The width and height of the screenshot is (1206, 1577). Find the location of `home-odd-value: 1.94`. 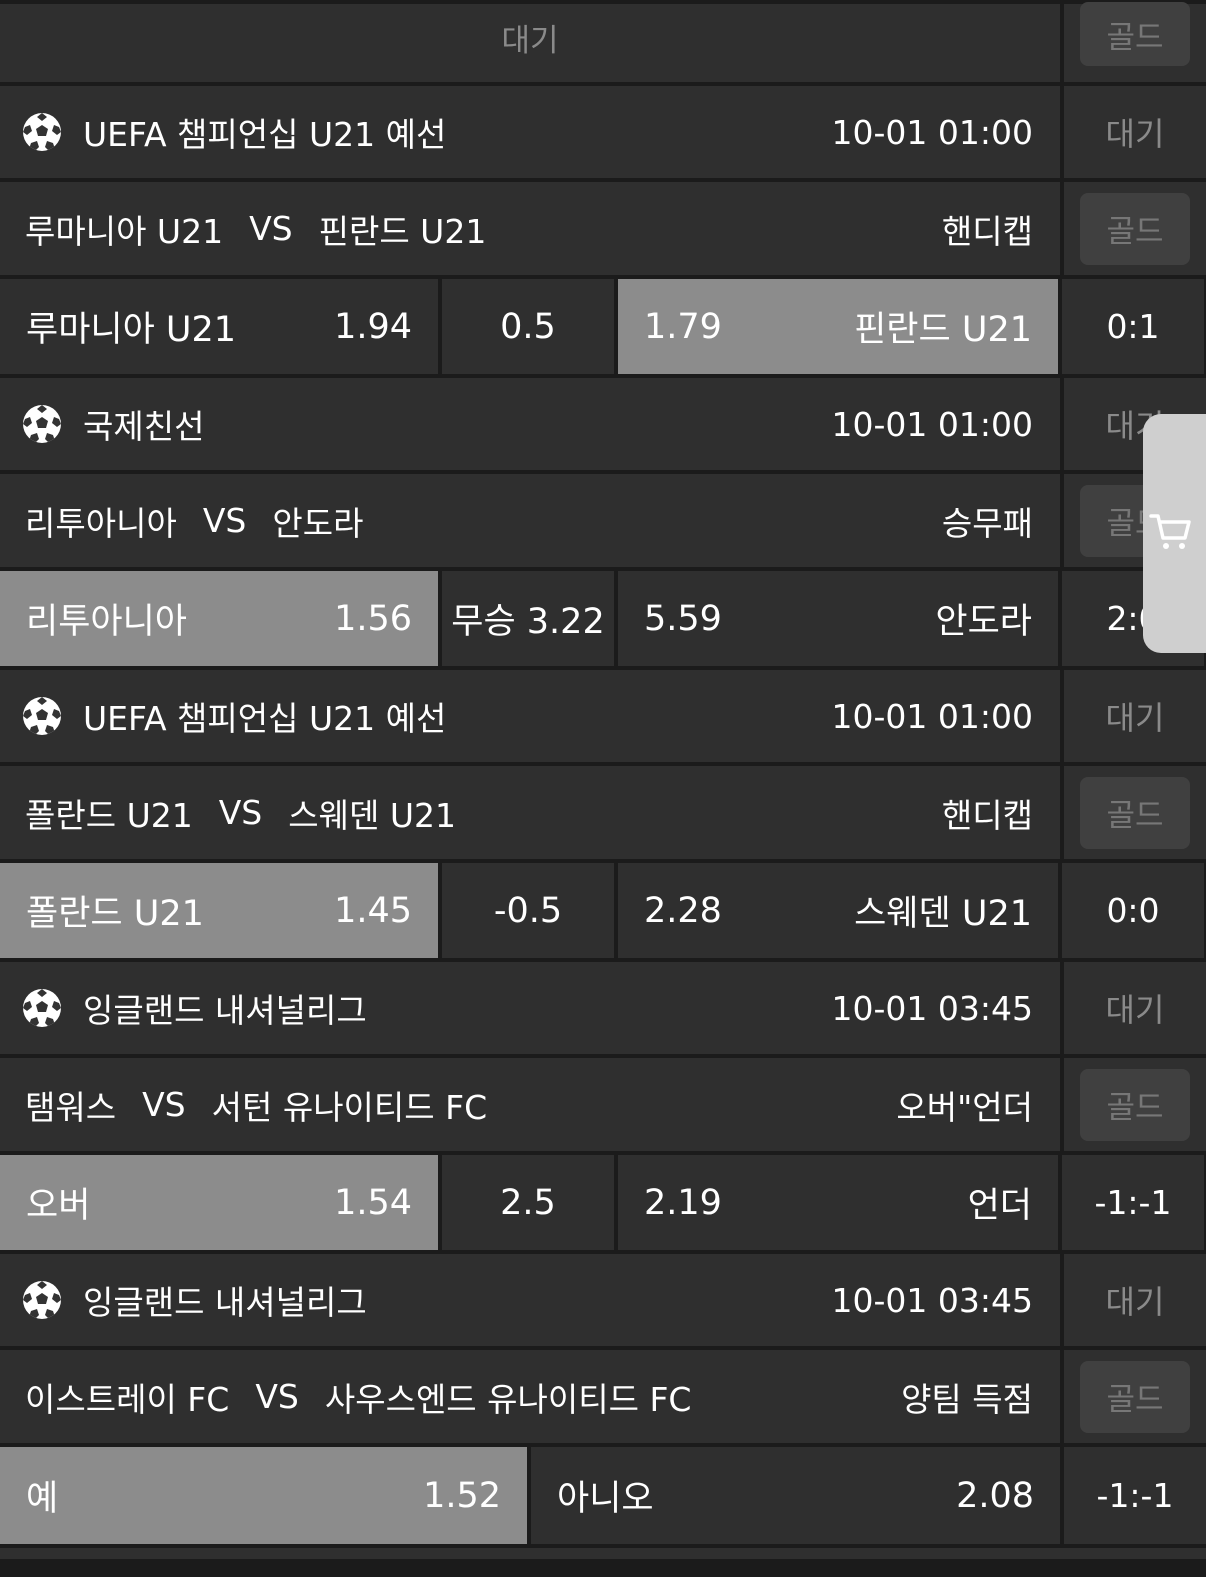

home-odd-value: 1.94 is located at coordinates (373, 326).